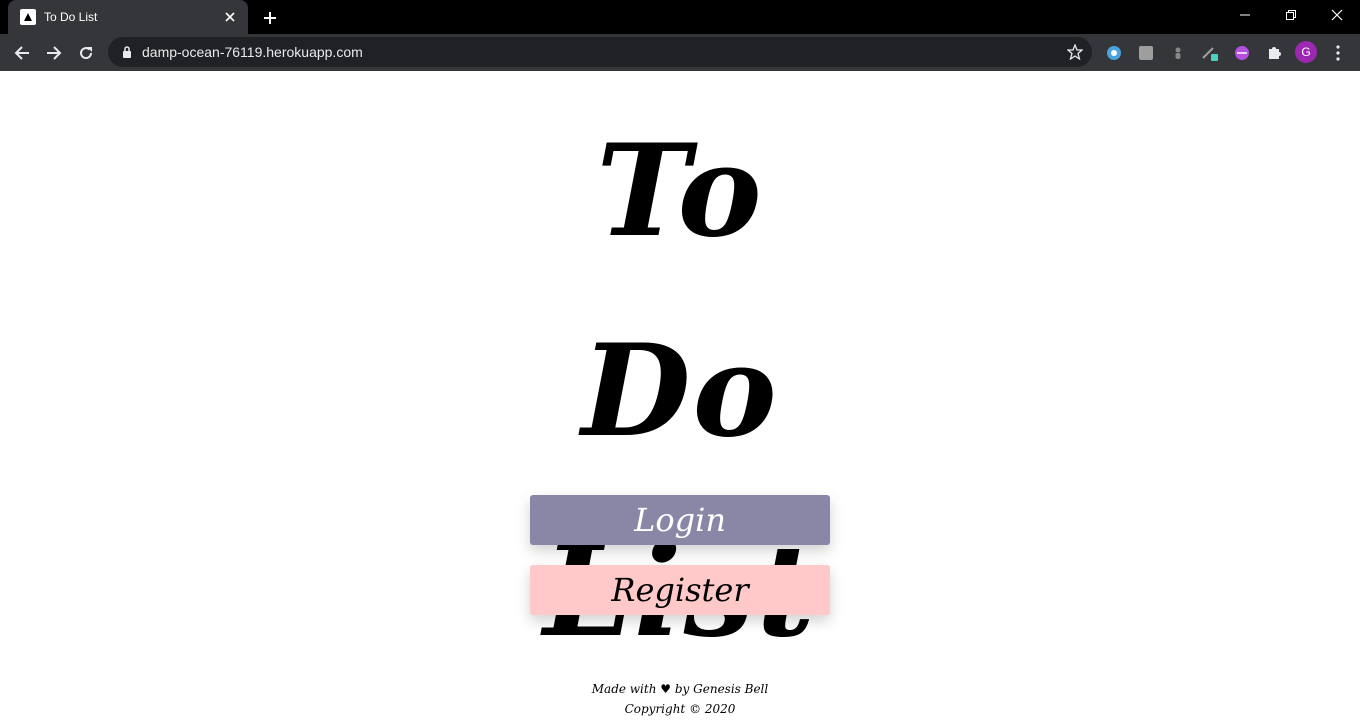  Describe the element at coordinates (600, 52) in the screenshot. I see `address-bar: damp-ocean-76119.herokuapp.com` at that location.